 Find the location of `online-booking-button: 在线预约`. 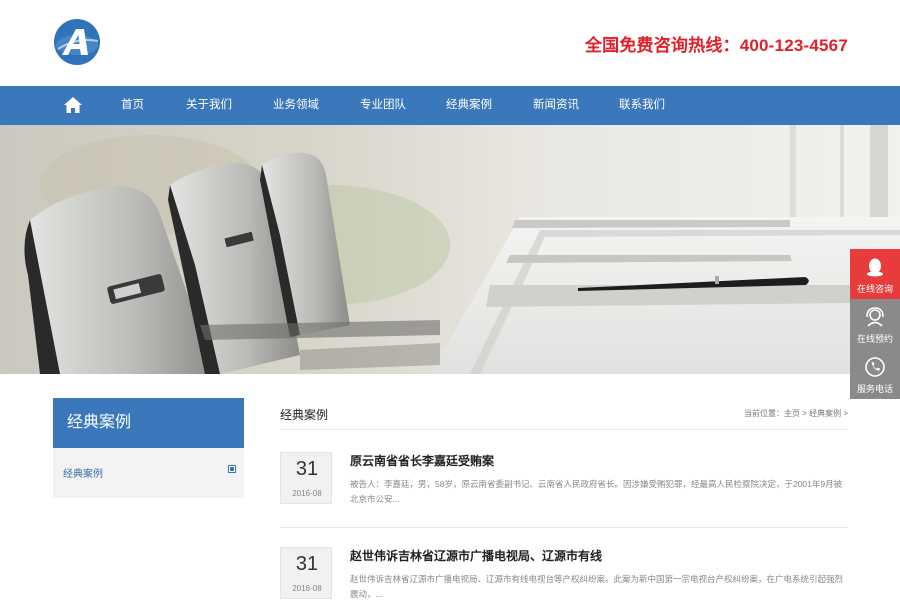

online-booking-button: 在线预约 is located at coordinates (875, 324).